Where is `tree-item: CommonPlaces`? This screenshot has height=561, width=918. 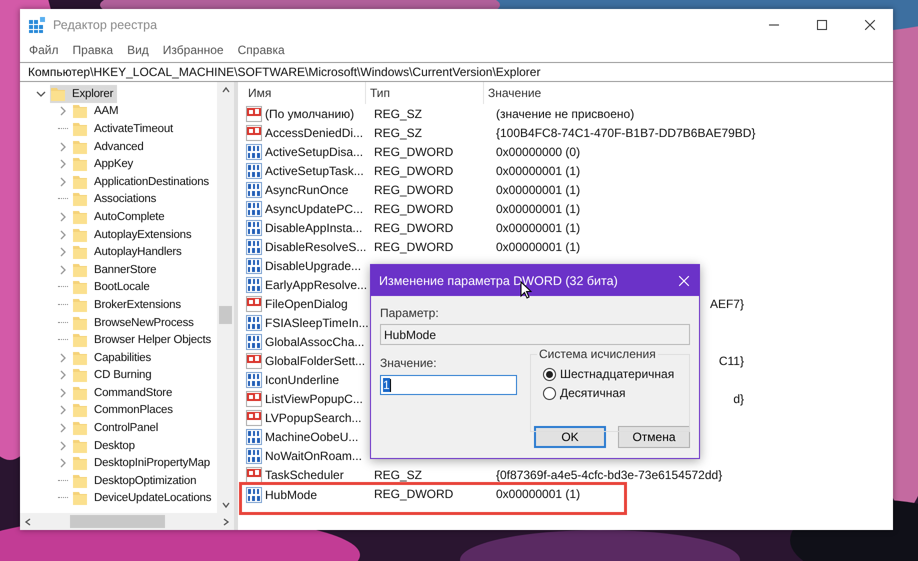 tree-item: CommonPlaces is located at coordinates (124, 410).